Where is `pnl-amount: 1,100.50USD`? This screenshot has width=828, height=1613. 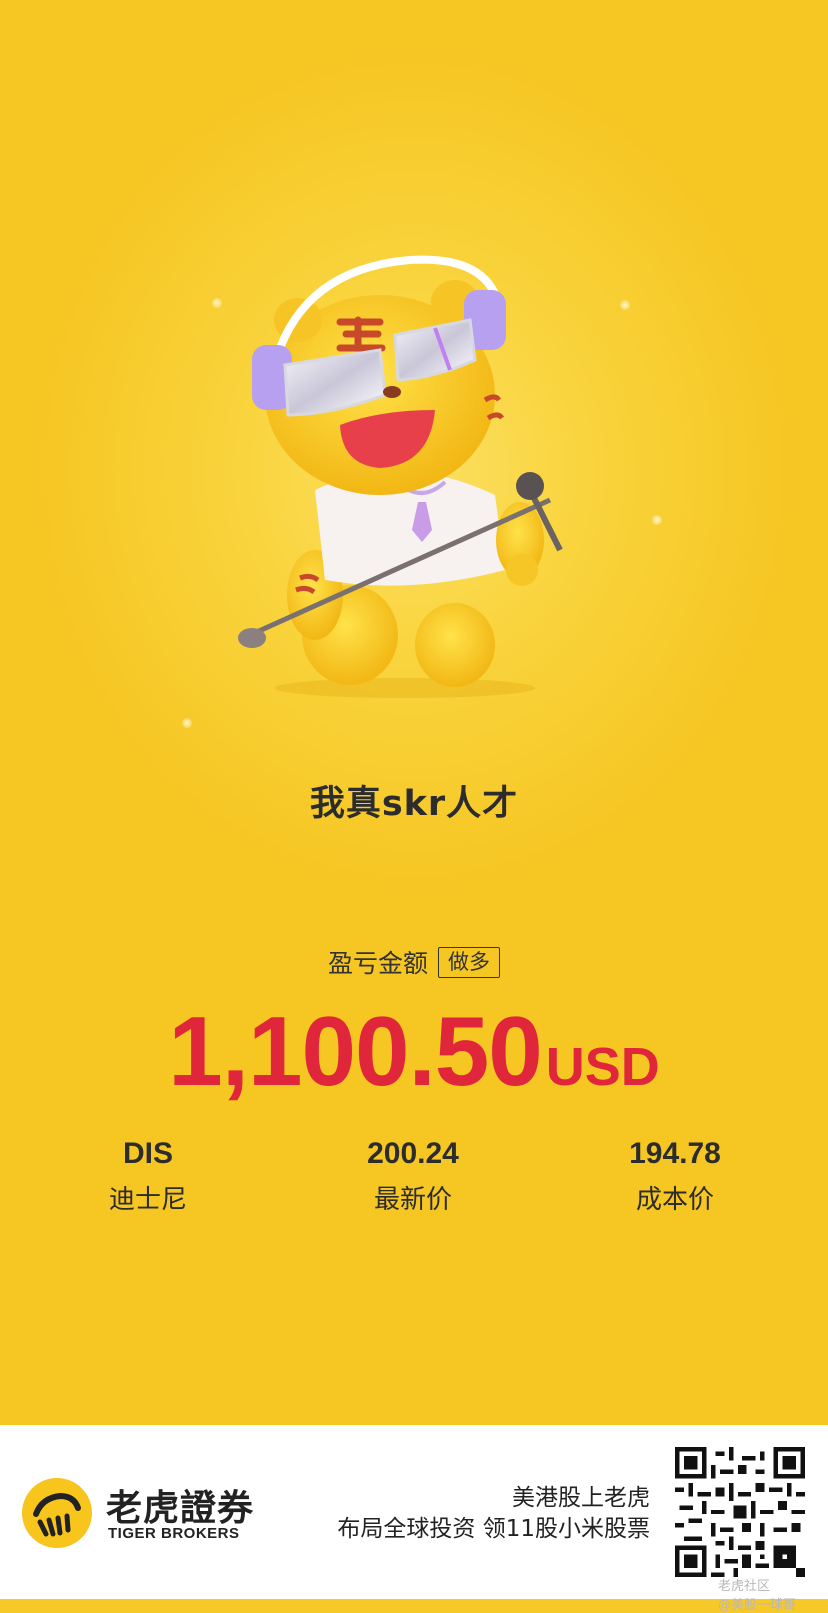 pnl-amount: 1,100.50USD is located at coordinates (414, 1051).